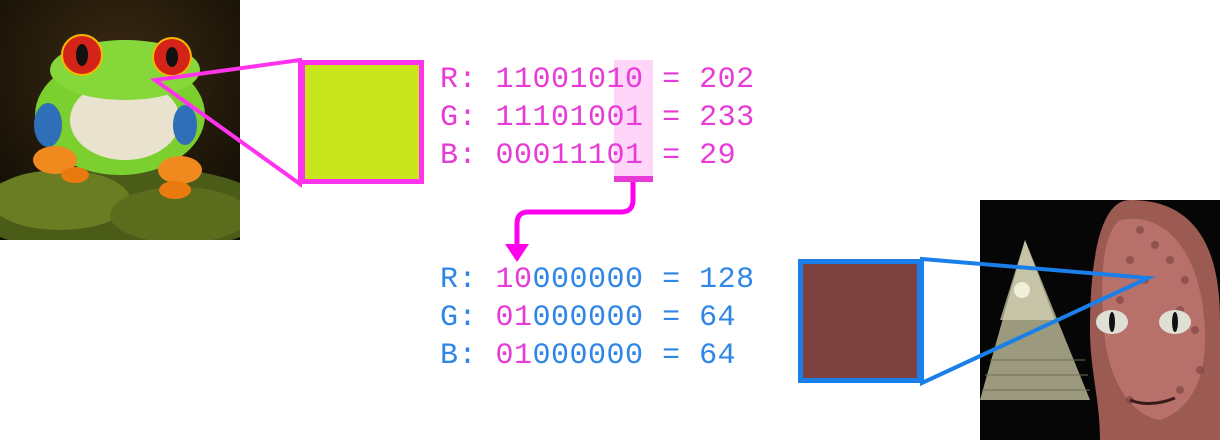  I want to click on bits-low: 10, so click(625, 80).